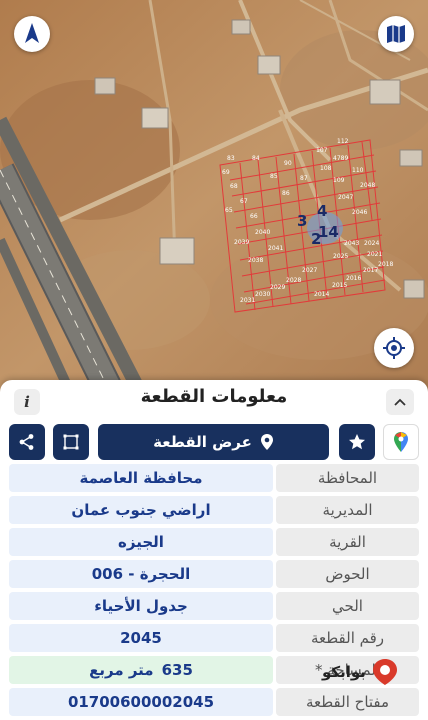 This screenshot has width=428, height=720. What do you see at coordinates (277, 287) in the screenshot?
I see `parcel-number: 2029` at bounding box center [277, 287].